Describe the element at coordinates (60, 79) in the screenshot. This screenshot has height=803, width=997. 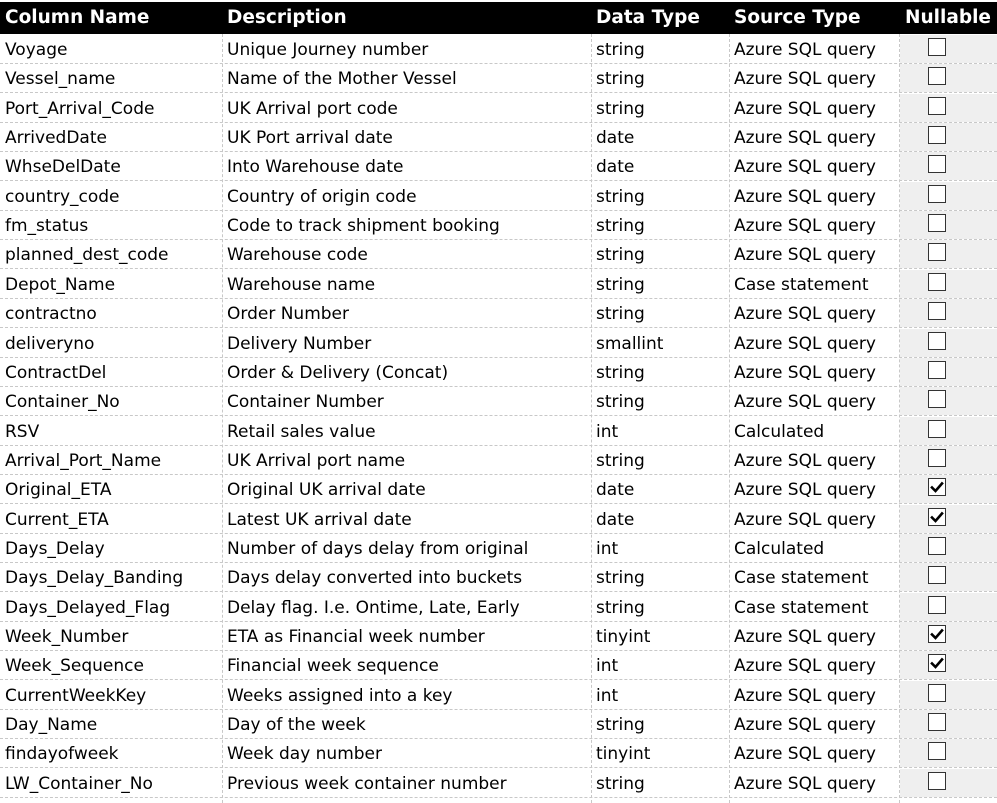
I see `cell-column-name: Vessel_name` at that location.